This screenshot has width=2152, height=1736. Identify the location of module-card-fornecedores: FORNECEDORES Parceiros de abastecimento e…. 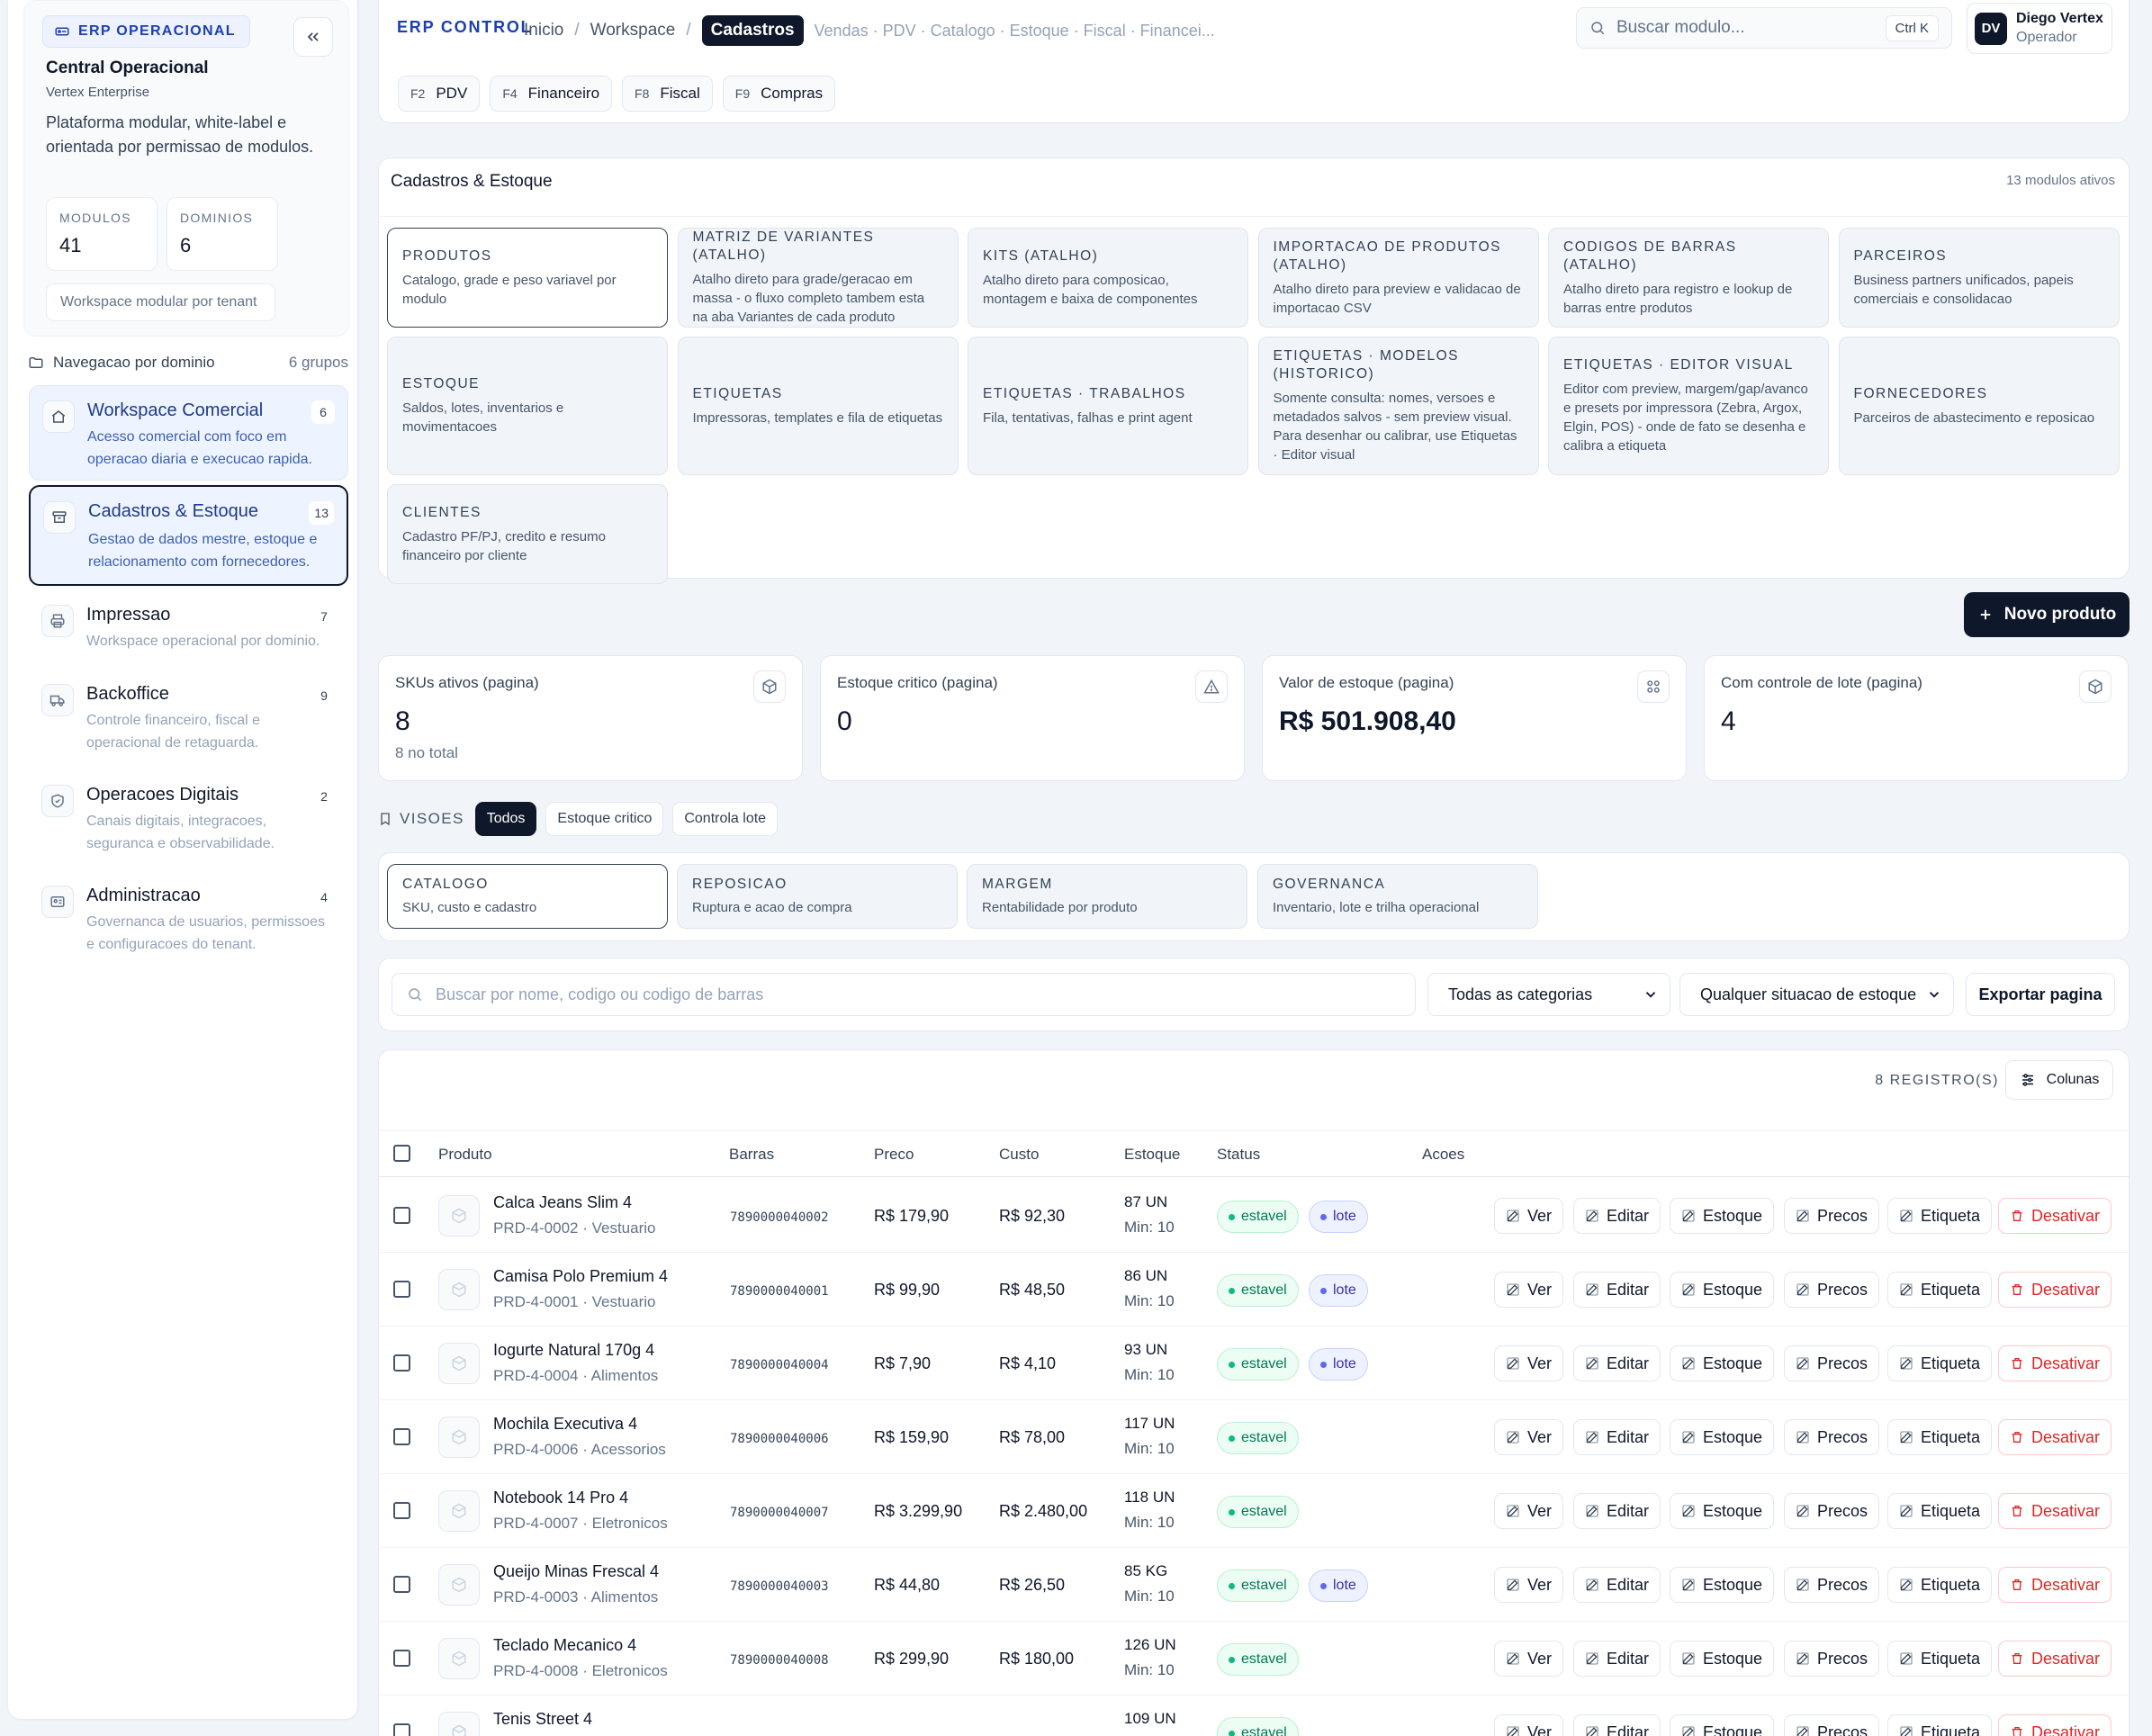
(1979, 406).